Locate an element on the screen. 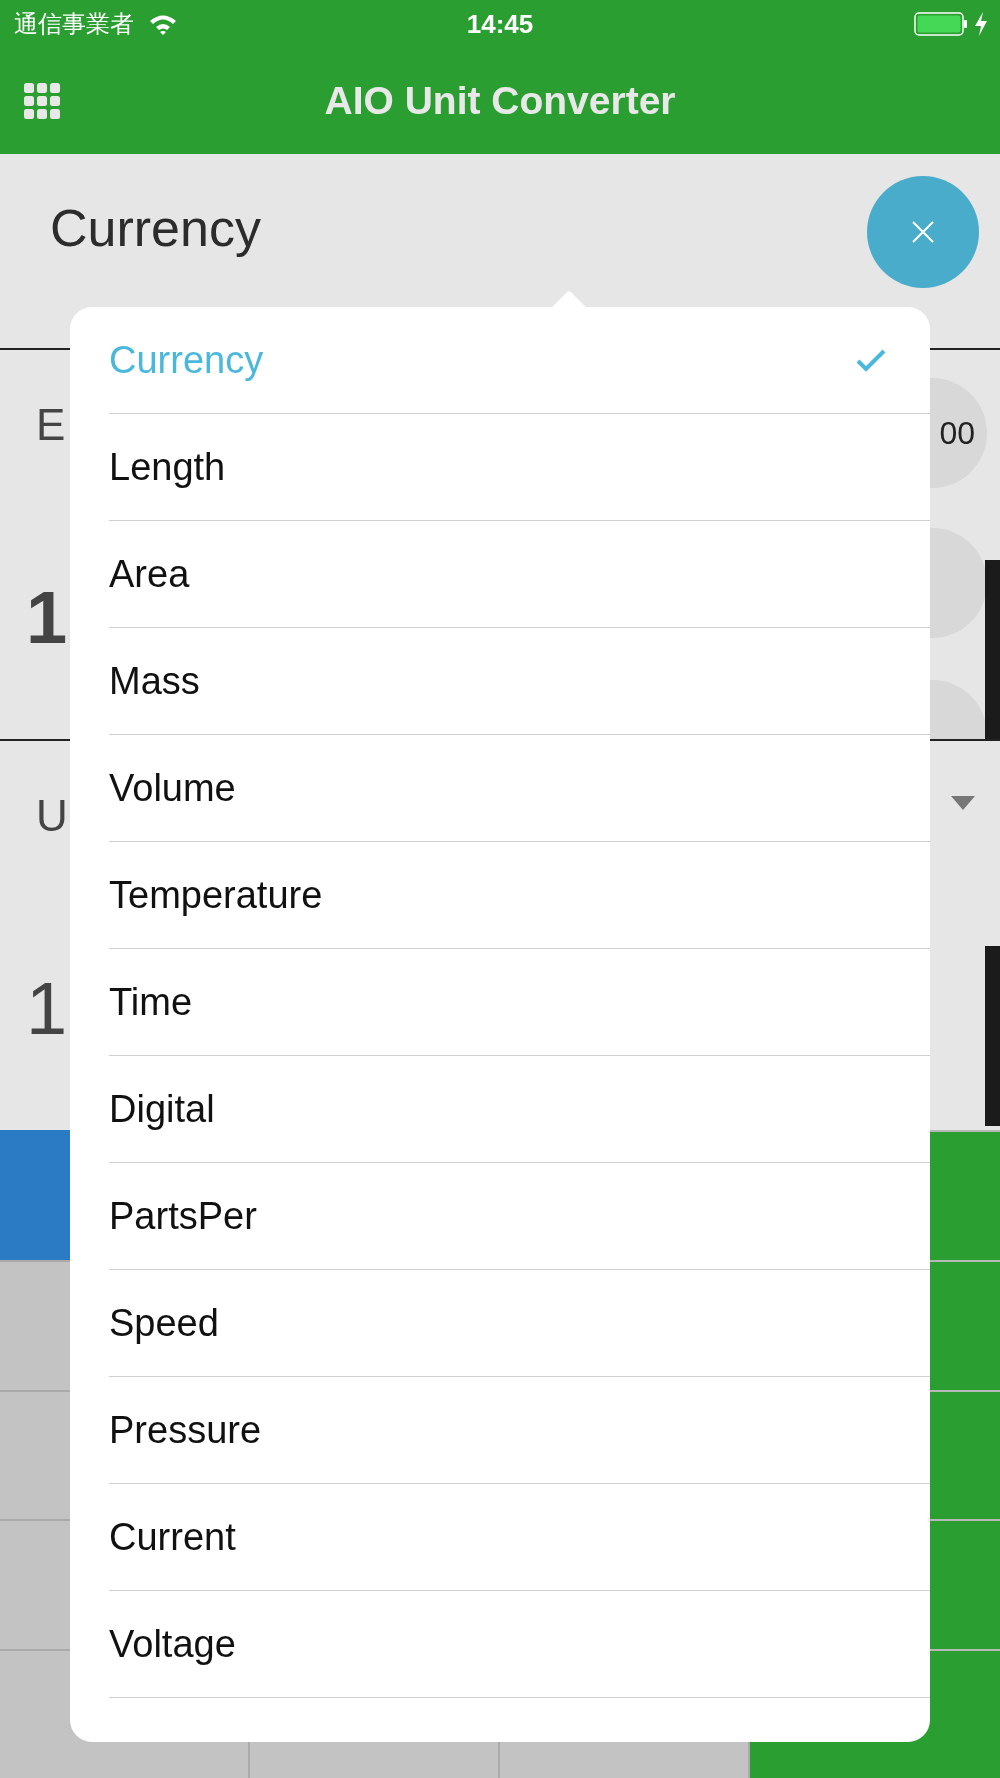 Image resolution: width=1000 pixels, height=1778 pixels. carrier-name: 通信事業者 is located at coordinates (74, 24).